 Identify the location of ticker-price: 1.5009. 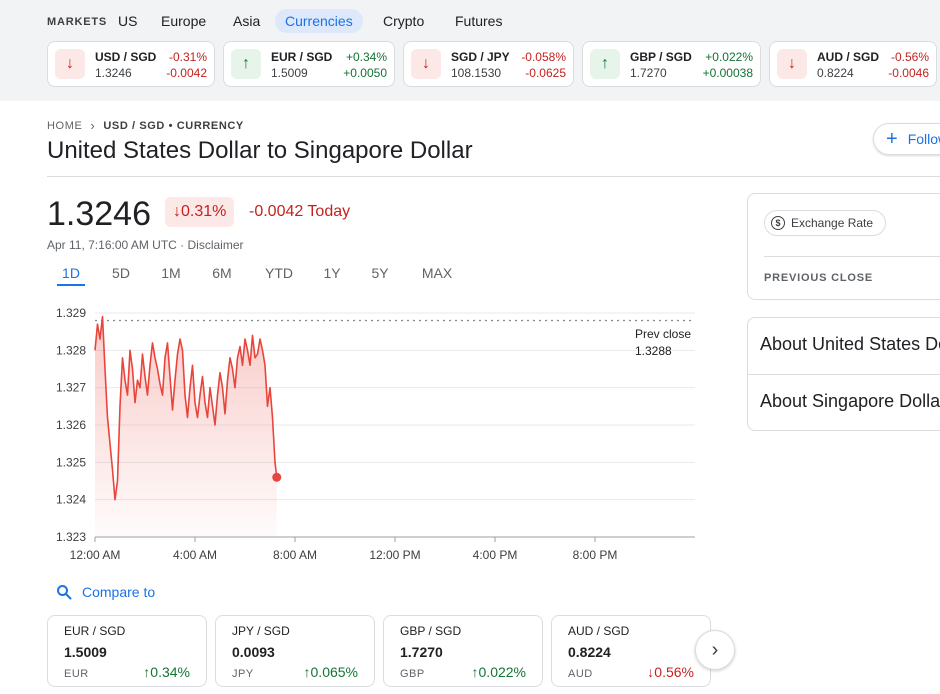
(289, 73).